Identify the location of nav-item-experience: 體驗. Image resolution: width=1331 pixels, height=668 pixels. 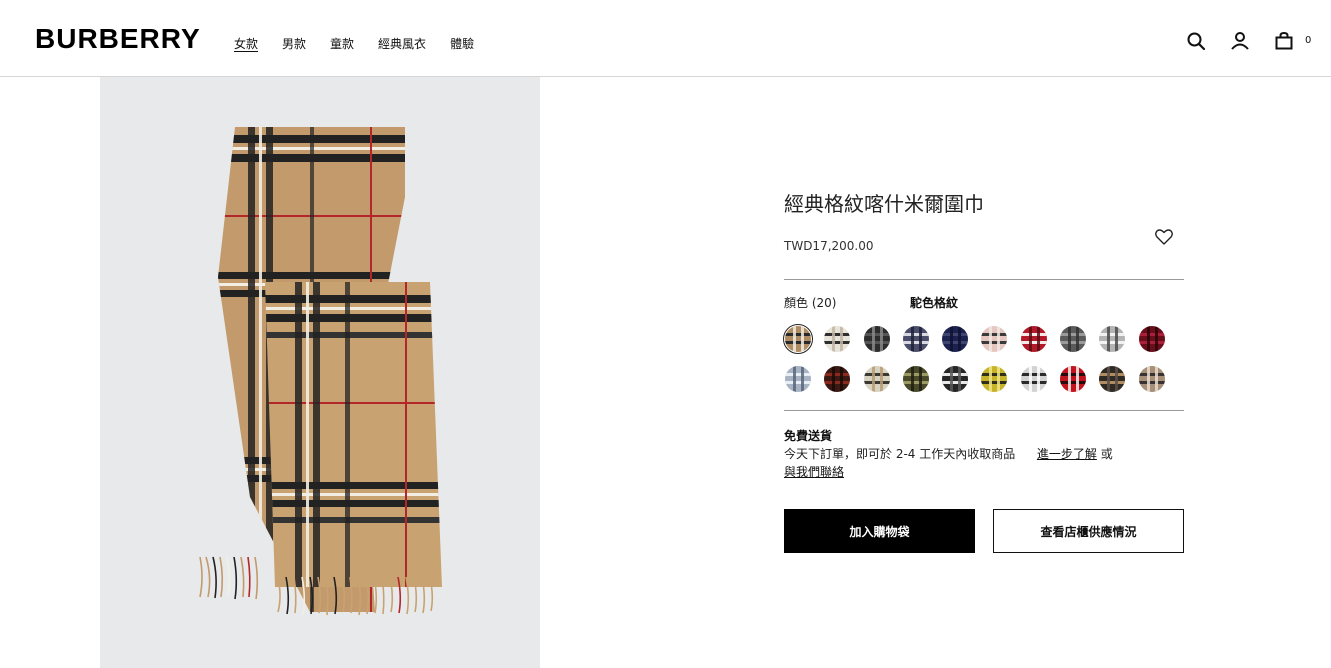
(462, 44).